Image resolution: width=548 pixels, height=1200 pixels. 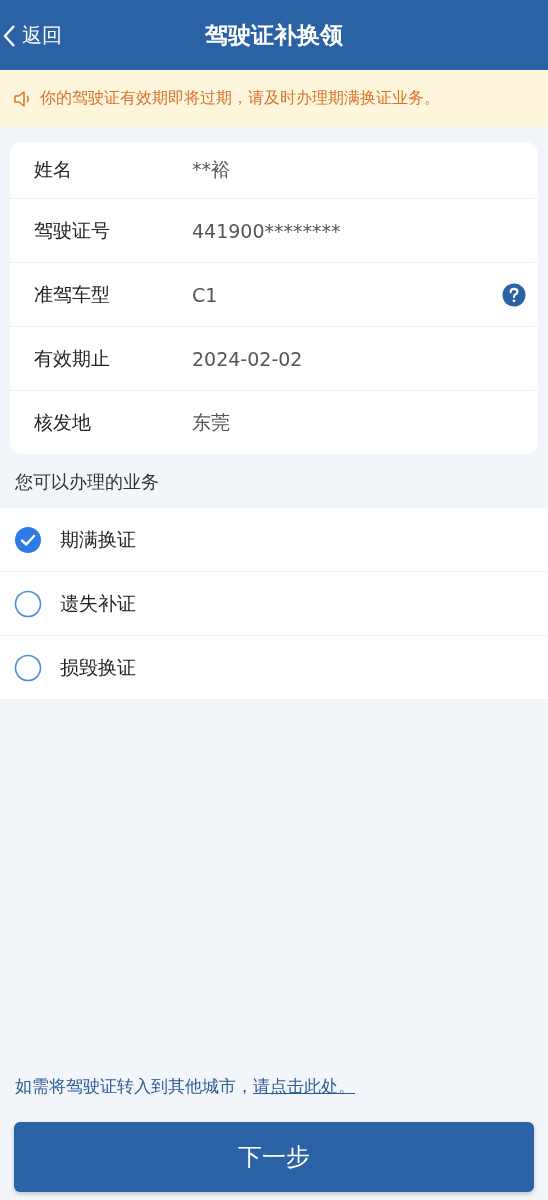 What do you see at coordinates (72, 230) in the screenshot?
I see `field-label: 驾驶证号` at bounding box center [72, 230].